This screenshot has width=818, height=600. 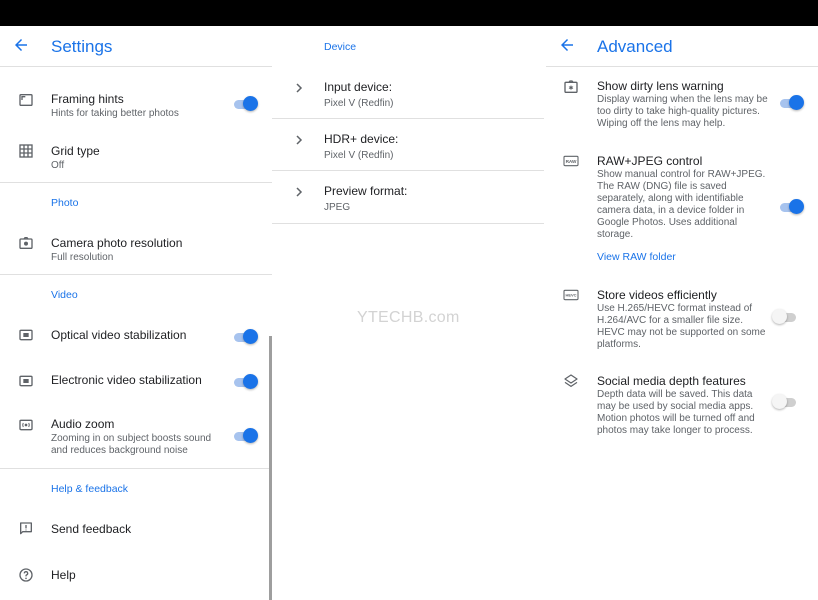 What do you see at coordinates (366, 191) in the screenshot?
I see `preview-format-title: Preview format:` at bounding box center [366, 191].